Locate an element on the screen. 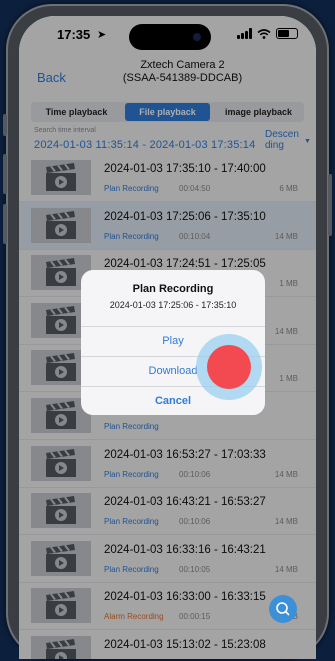 This screenshot has height=661, width=335. dialog-title: Plan Recording is located at coordinates (173, 289).